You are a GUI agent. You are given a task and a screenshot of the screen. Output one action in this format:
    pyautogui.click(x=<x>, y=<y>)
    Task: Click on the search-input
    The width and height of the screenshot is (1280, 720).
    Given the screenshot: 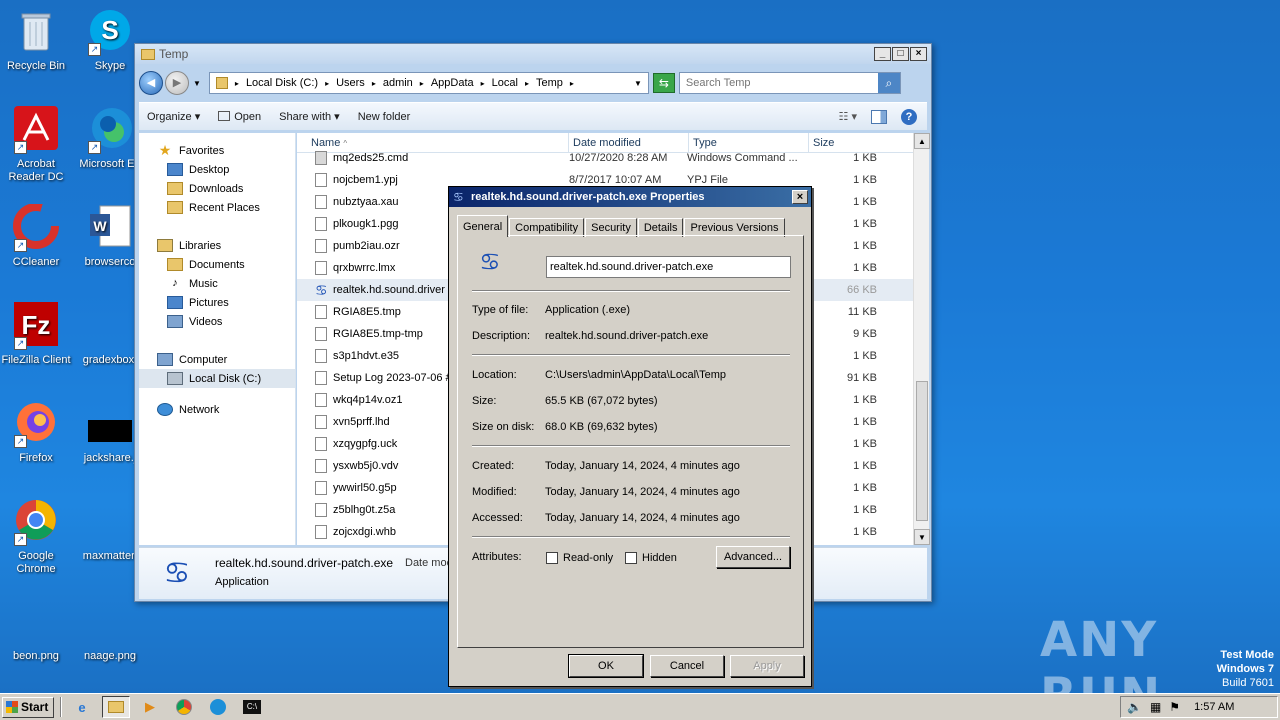 What is the action you would take?
    pyautogui.click(x=778, y=83)
    